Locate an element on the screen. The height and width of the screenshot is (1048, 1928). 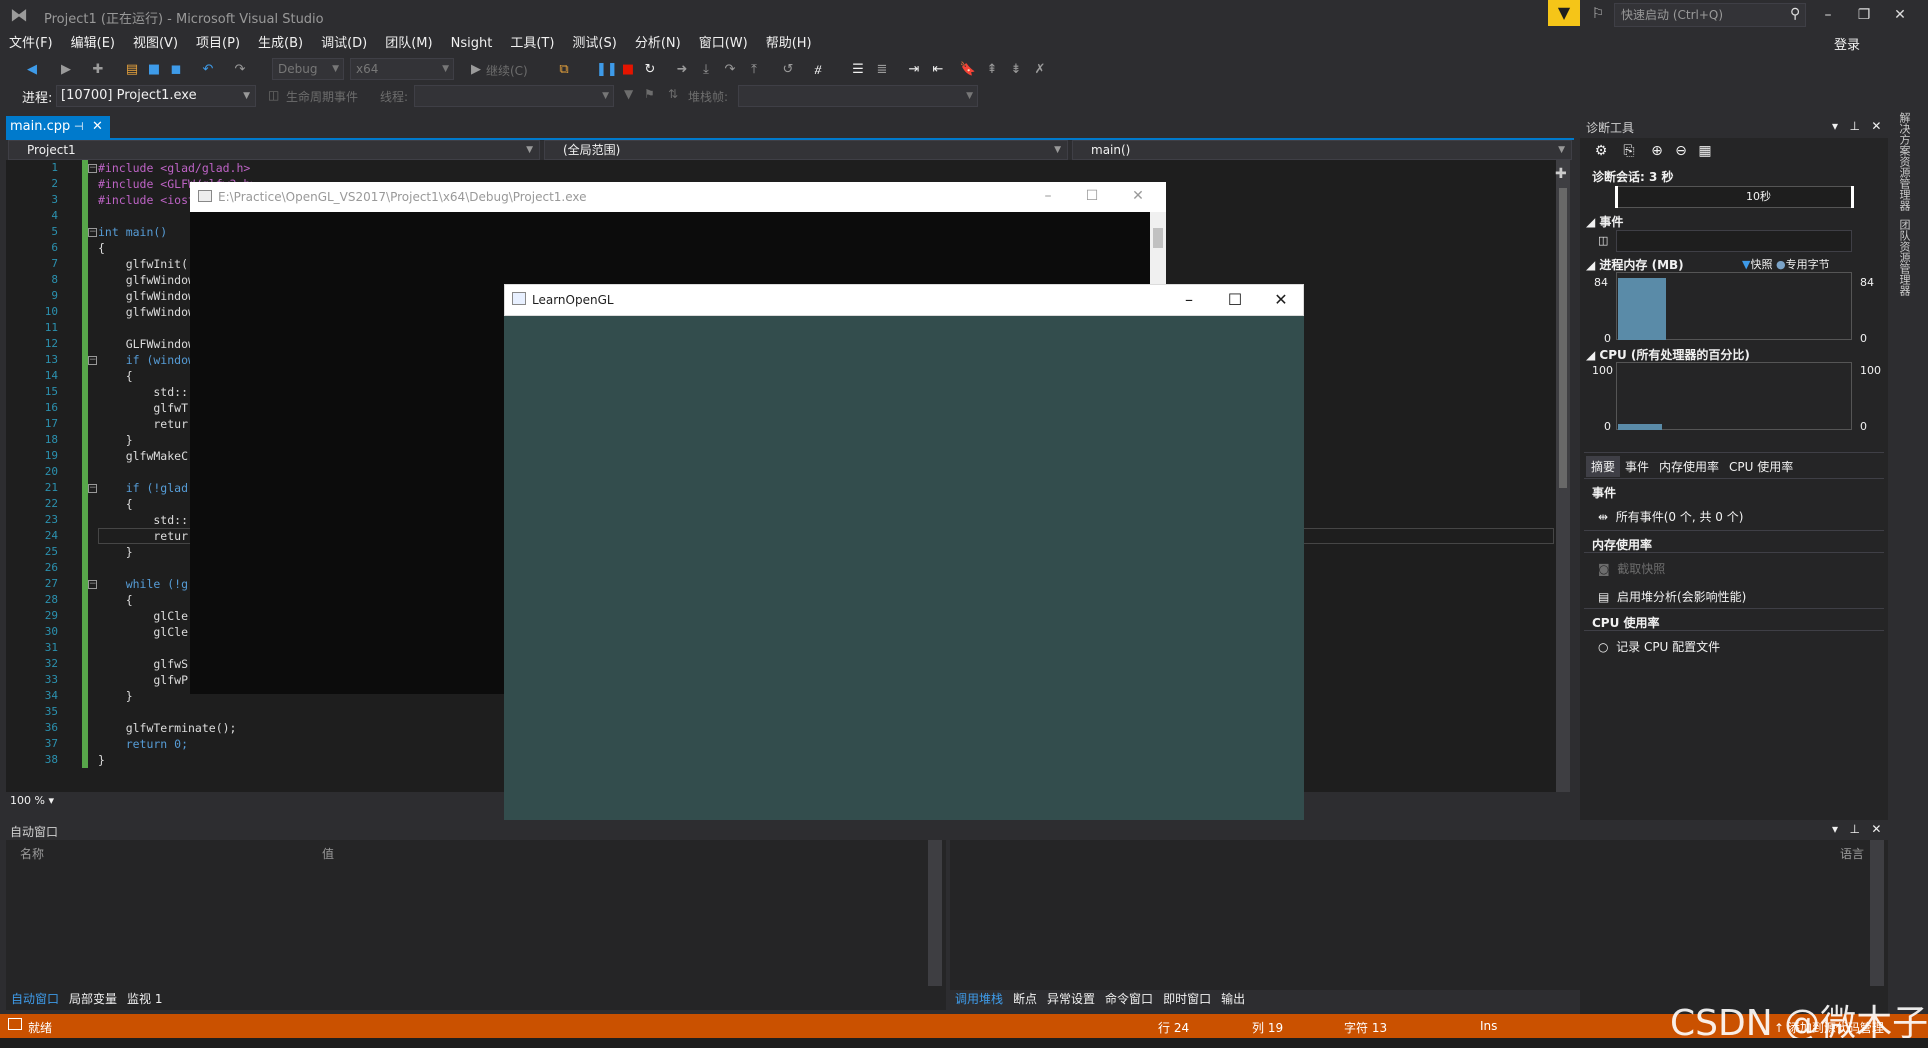
settings-gear-icon: ⚙ is located at coordinates (1601, 151).